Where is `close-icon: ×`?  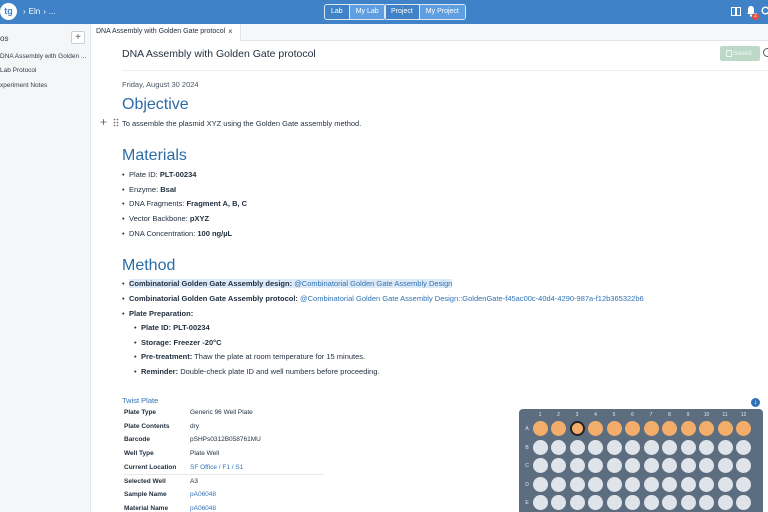 close-icon: × is located at coordinates (230, 31).